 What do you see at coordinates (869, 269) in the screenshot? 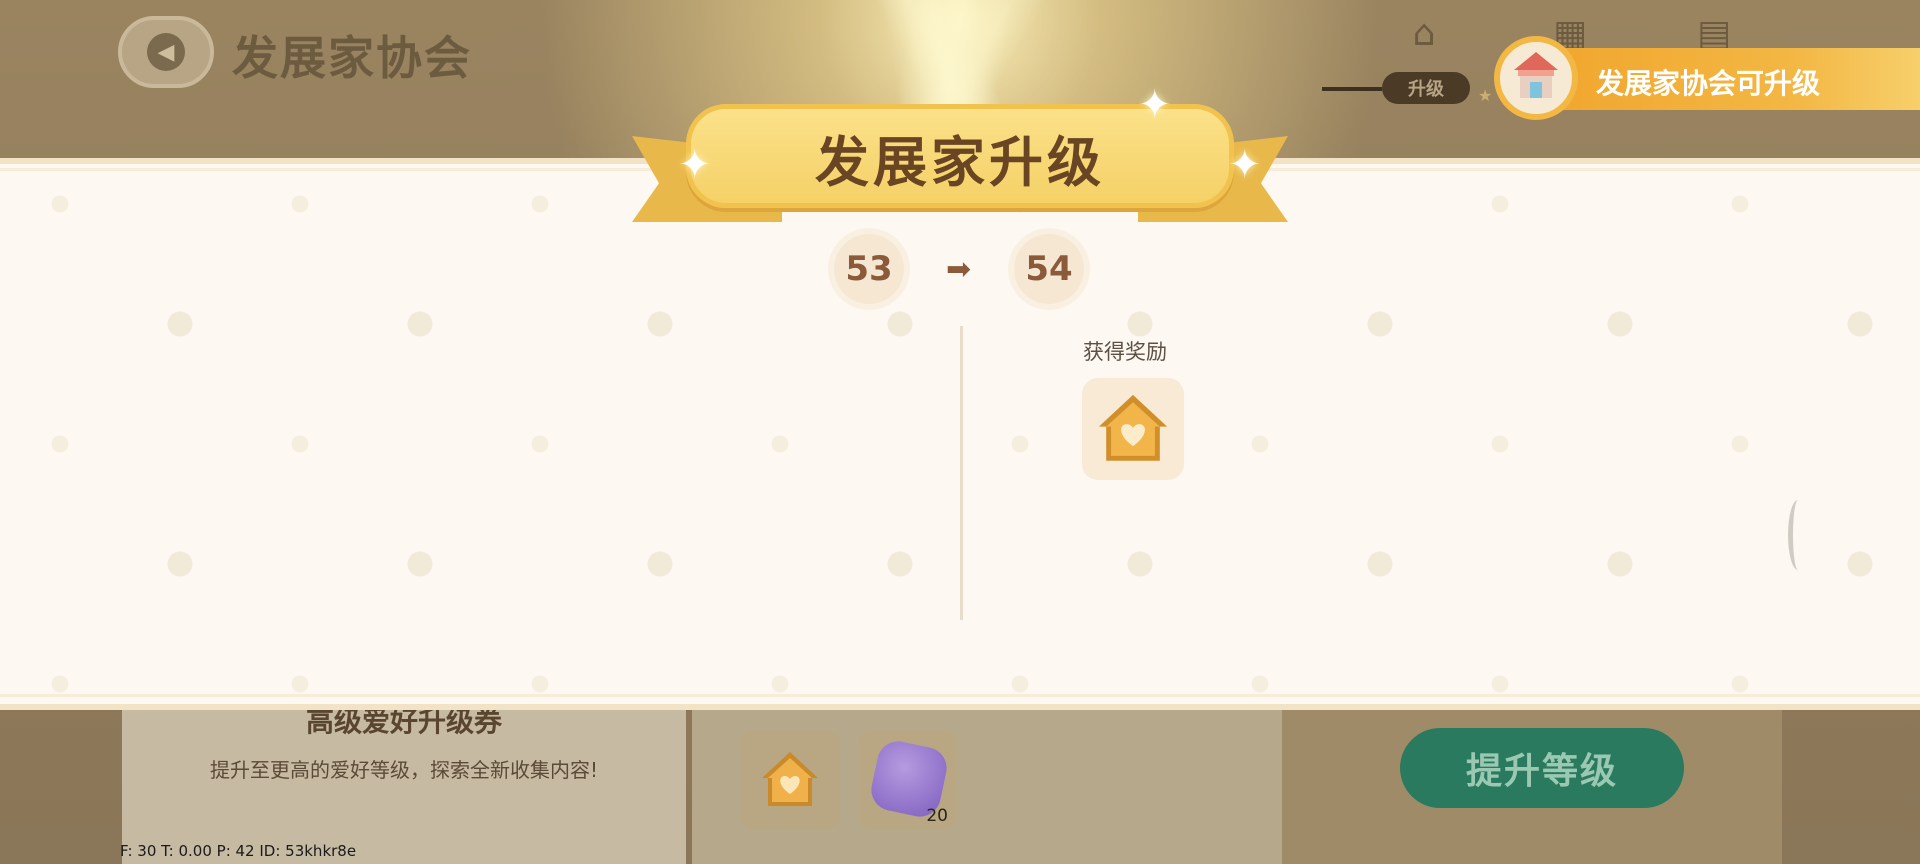
I see `level-from-badge: 53` at bounding box center [869, 269].